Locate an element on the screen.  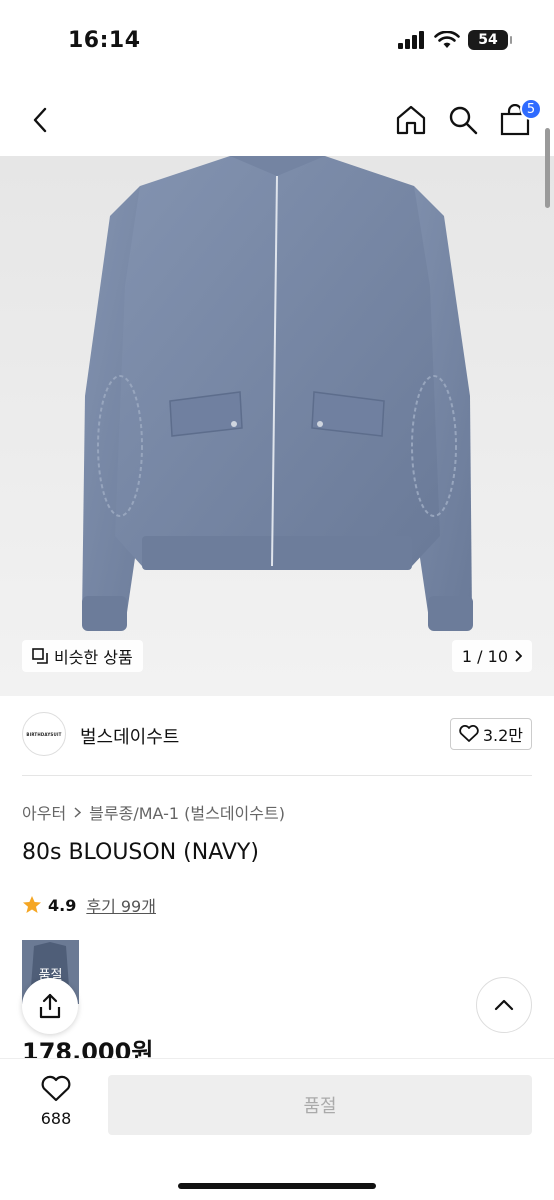
home-button is located at coordinates (411, 120).